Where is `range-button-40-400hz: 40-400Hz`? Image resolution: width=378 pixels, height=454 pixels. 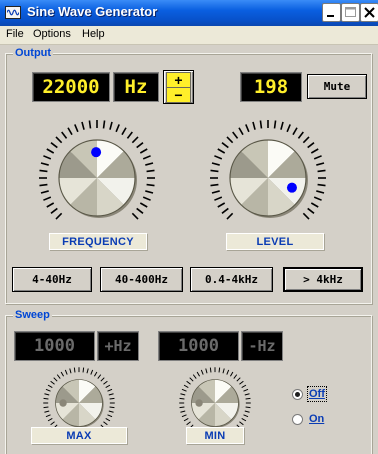 range-button-40-400hz: 40-400Hz is located at coordinates (141, 279).